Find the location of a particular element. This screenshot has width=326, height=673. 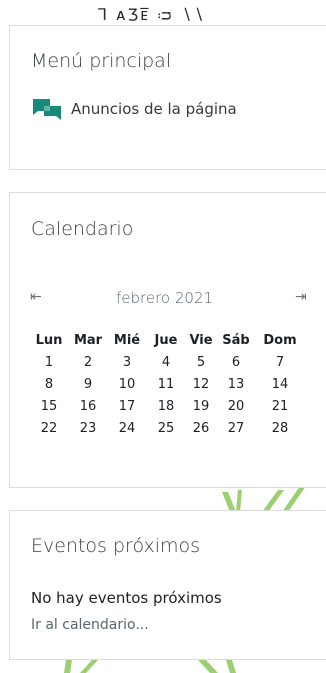

calendar-day: 26 is located at coordinates (201, 428).